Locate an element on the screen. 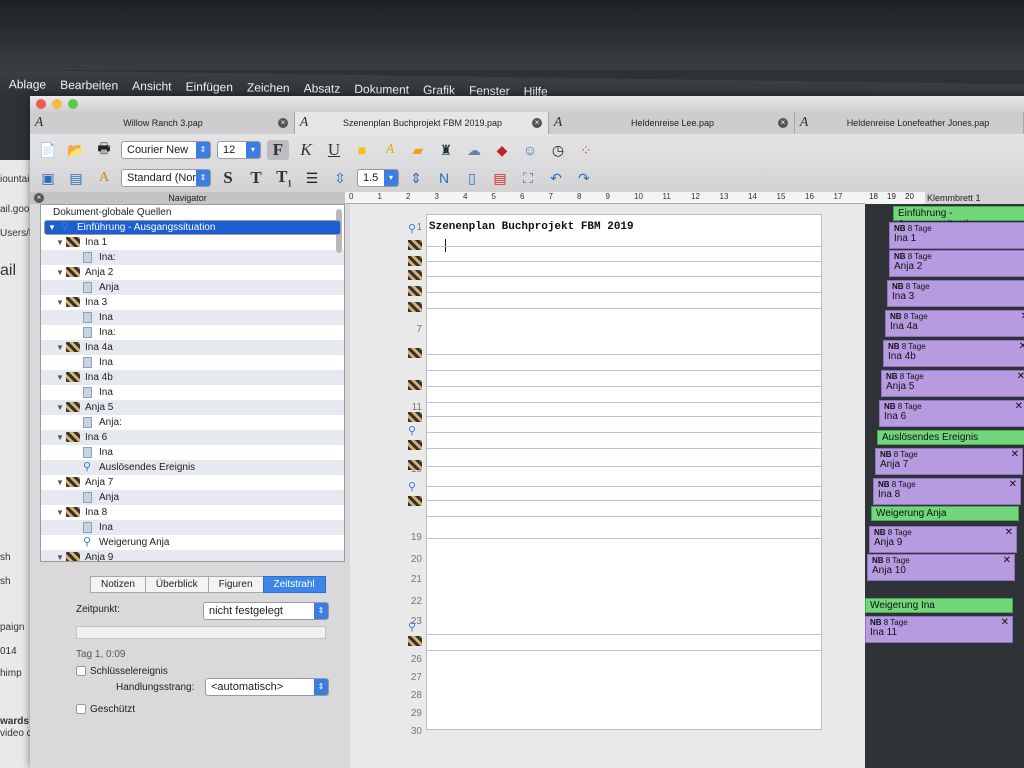 The height and width of the screenshot is (768, 1024). document-title-text: Szenenplan Buchprojekt FBM 2019 is located at coordinates (531, 227).